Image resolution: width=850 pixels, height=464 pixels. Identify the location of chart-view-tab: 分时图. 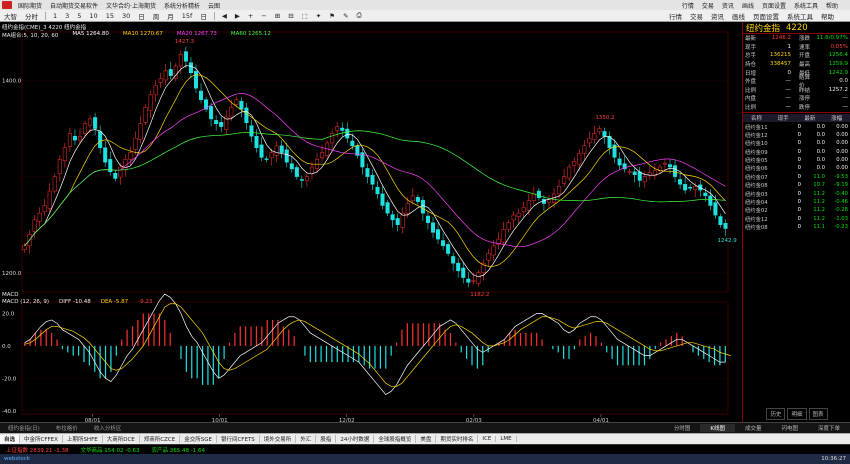
(682, 428).